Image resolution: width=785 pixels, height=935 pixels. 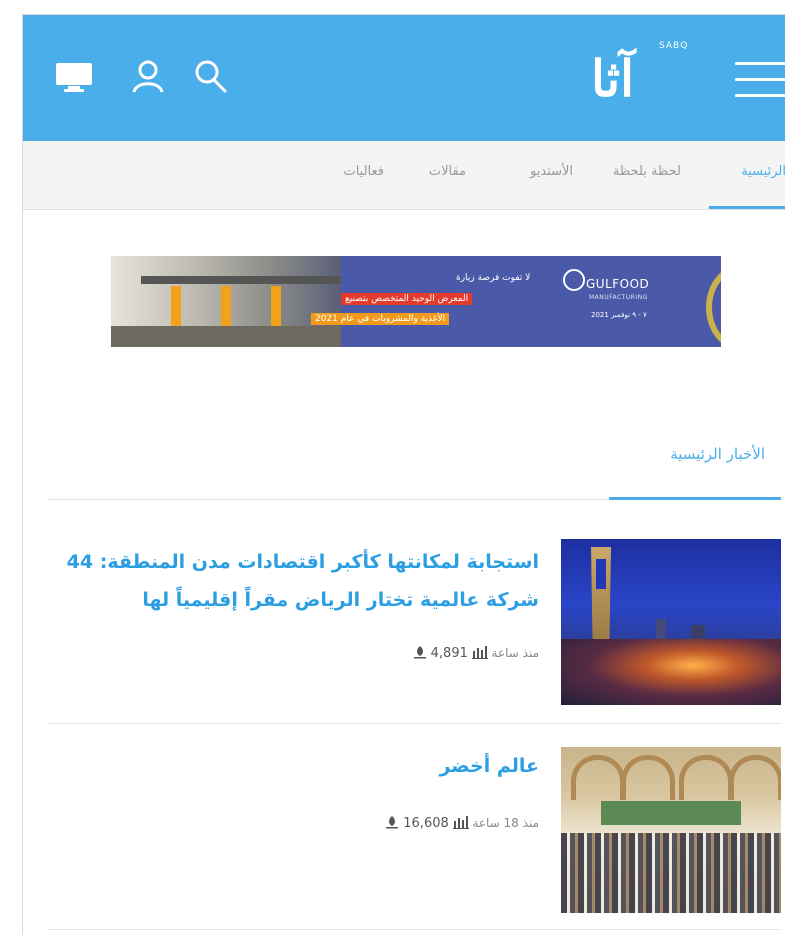 I want to click on ad-brand-ring-icon, so click(x=574, y=280).